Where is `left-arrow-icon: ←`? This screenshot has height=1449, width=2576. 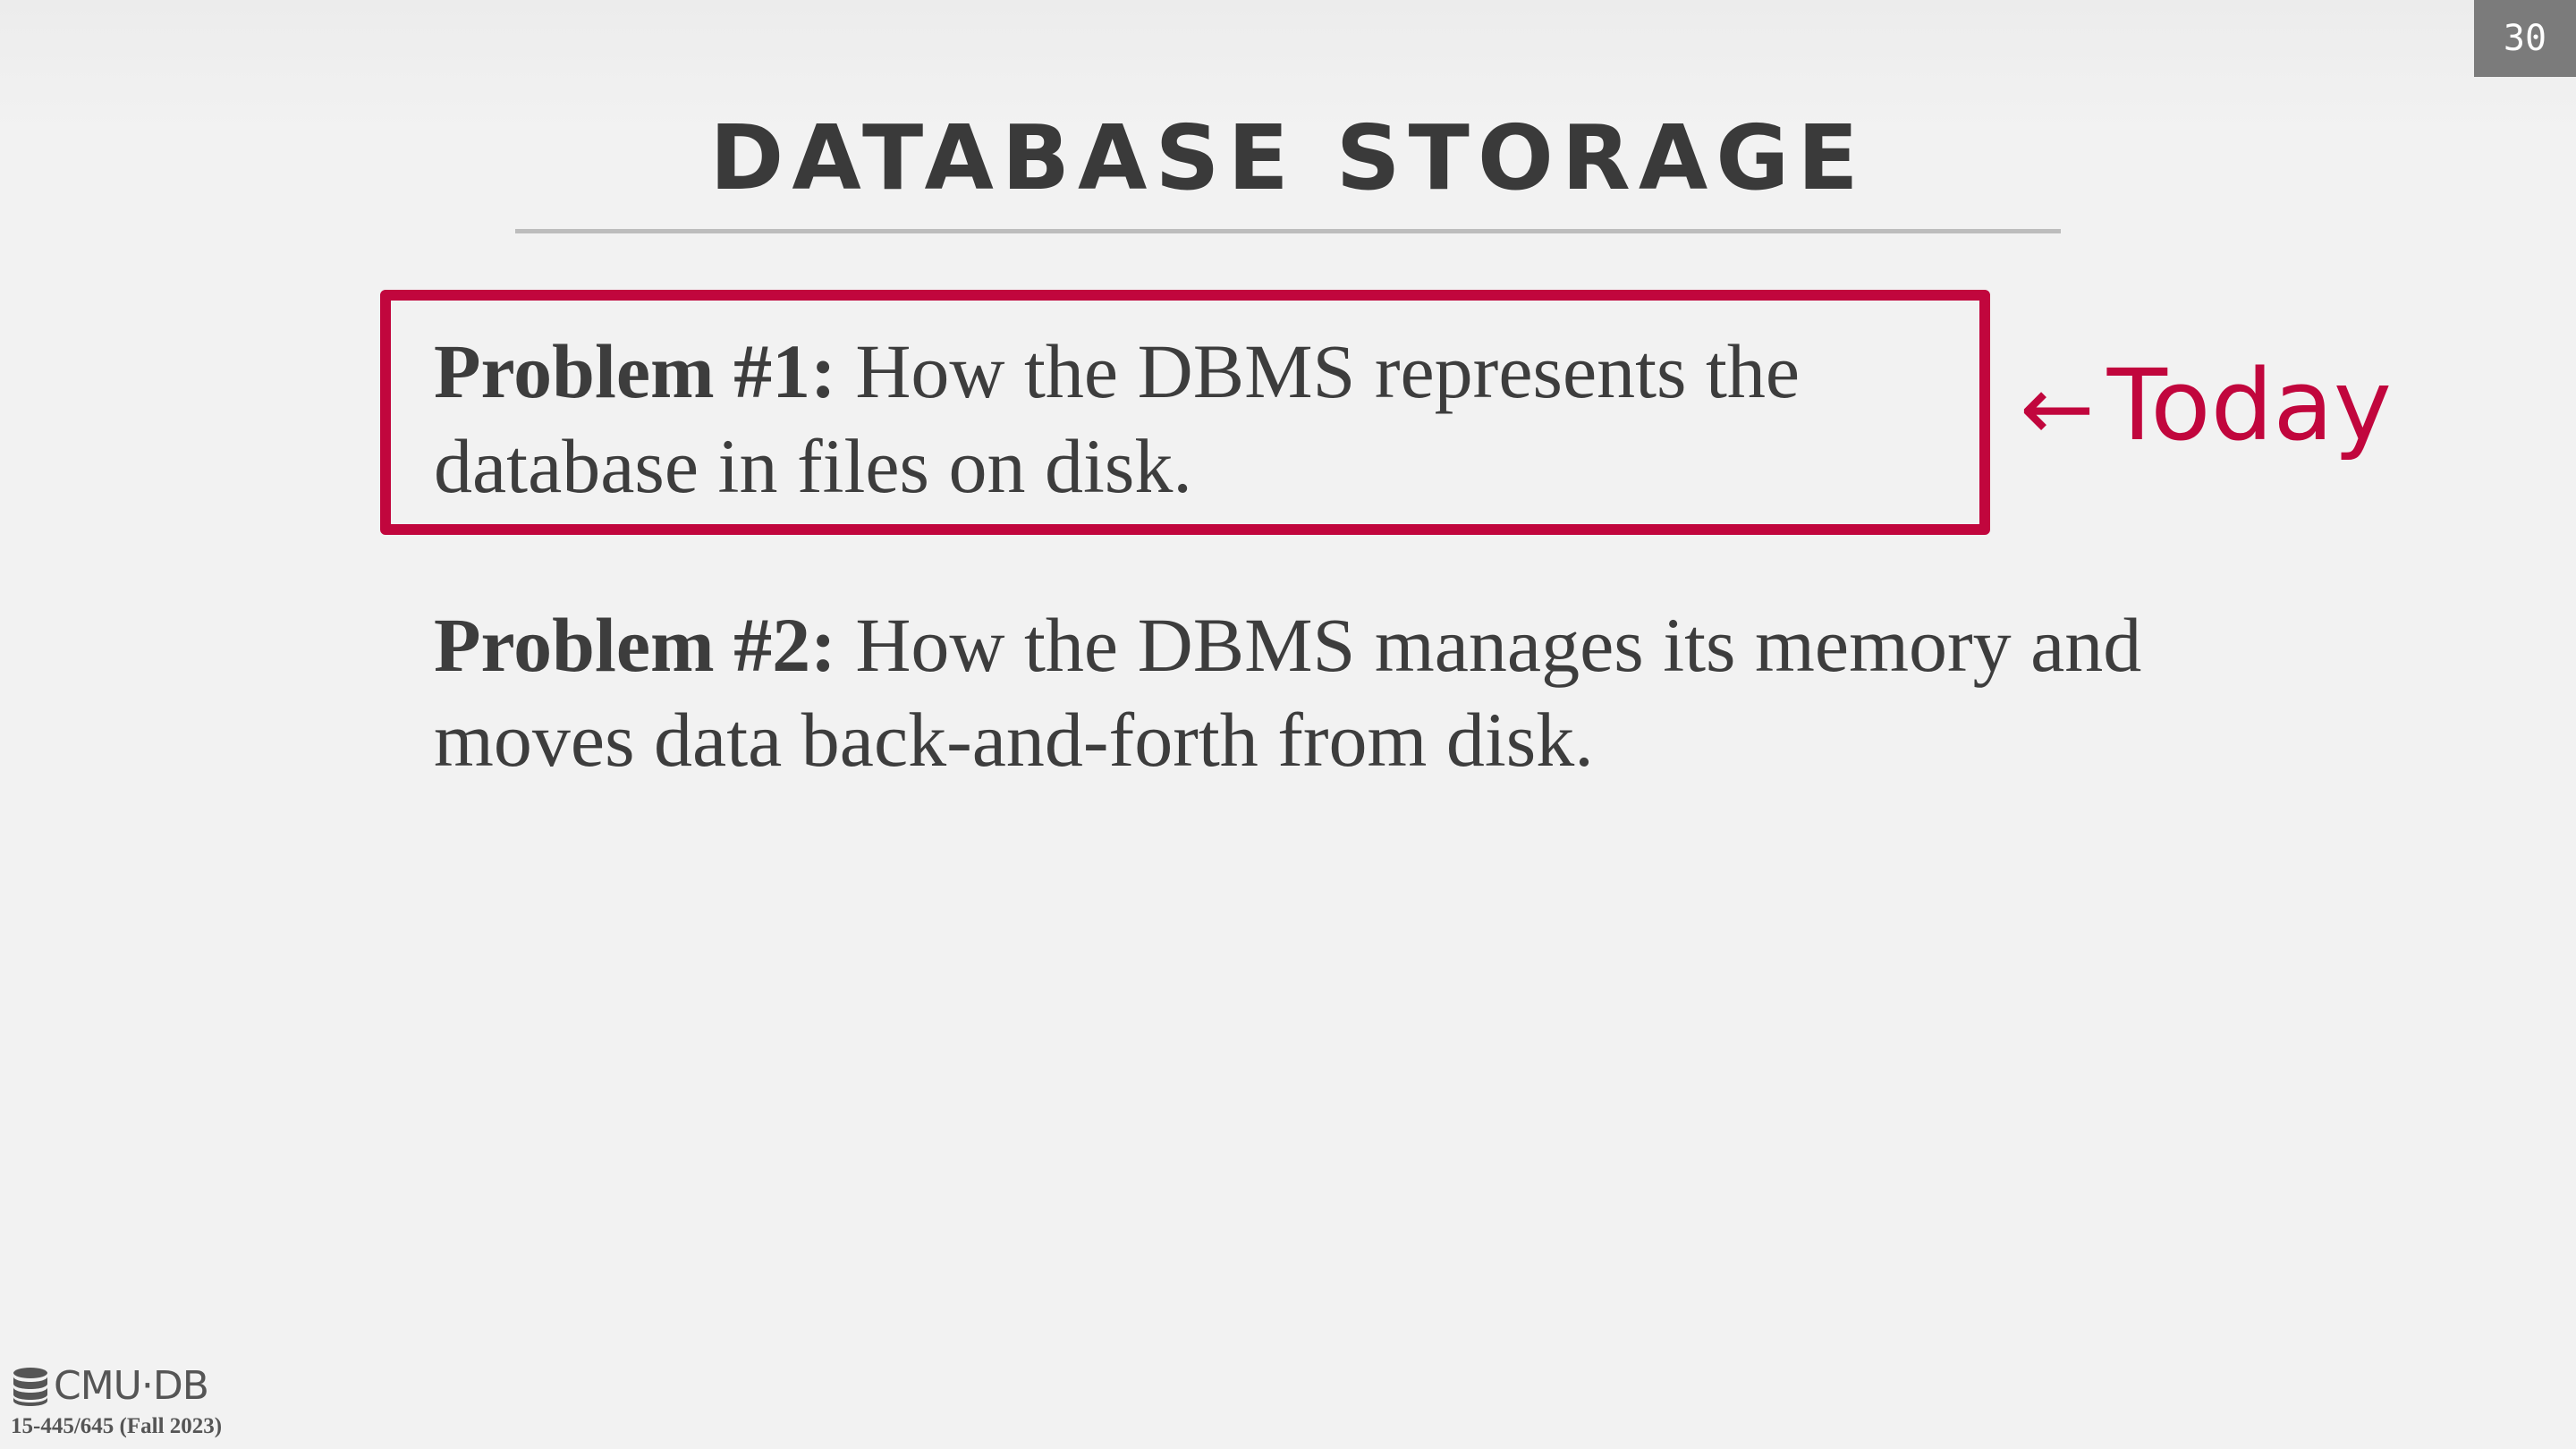 left-arrow-icon: ← is located at coordinates (2057, 408).